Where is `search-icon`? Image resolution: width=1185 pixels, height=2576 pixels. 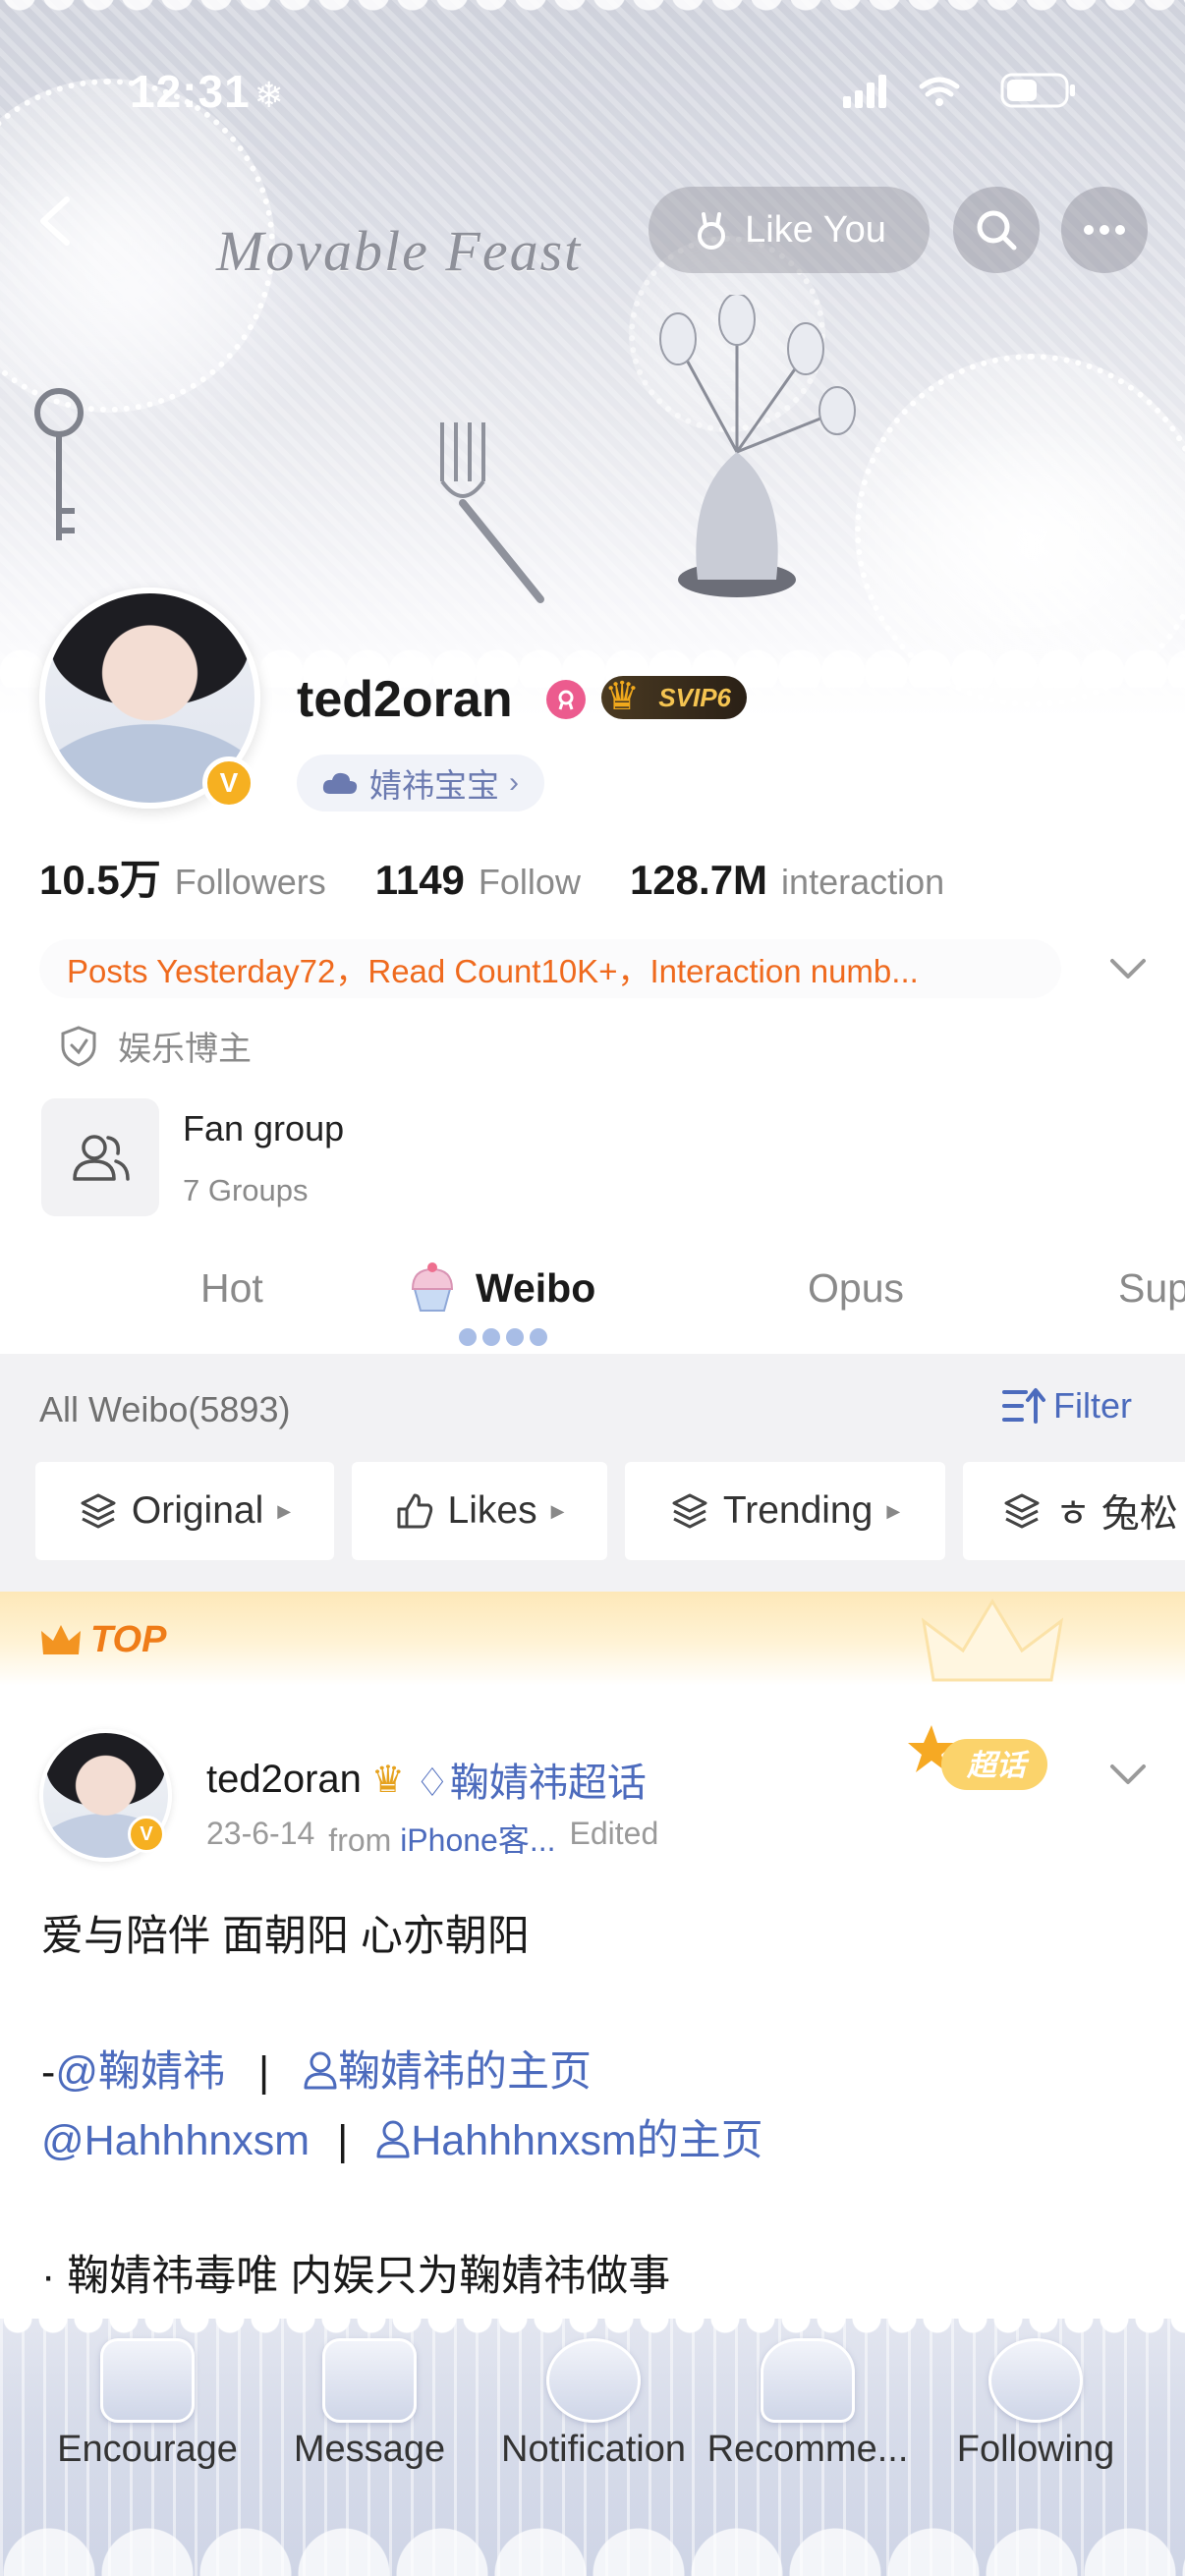
search-icon is located at coordinates (997, 230).